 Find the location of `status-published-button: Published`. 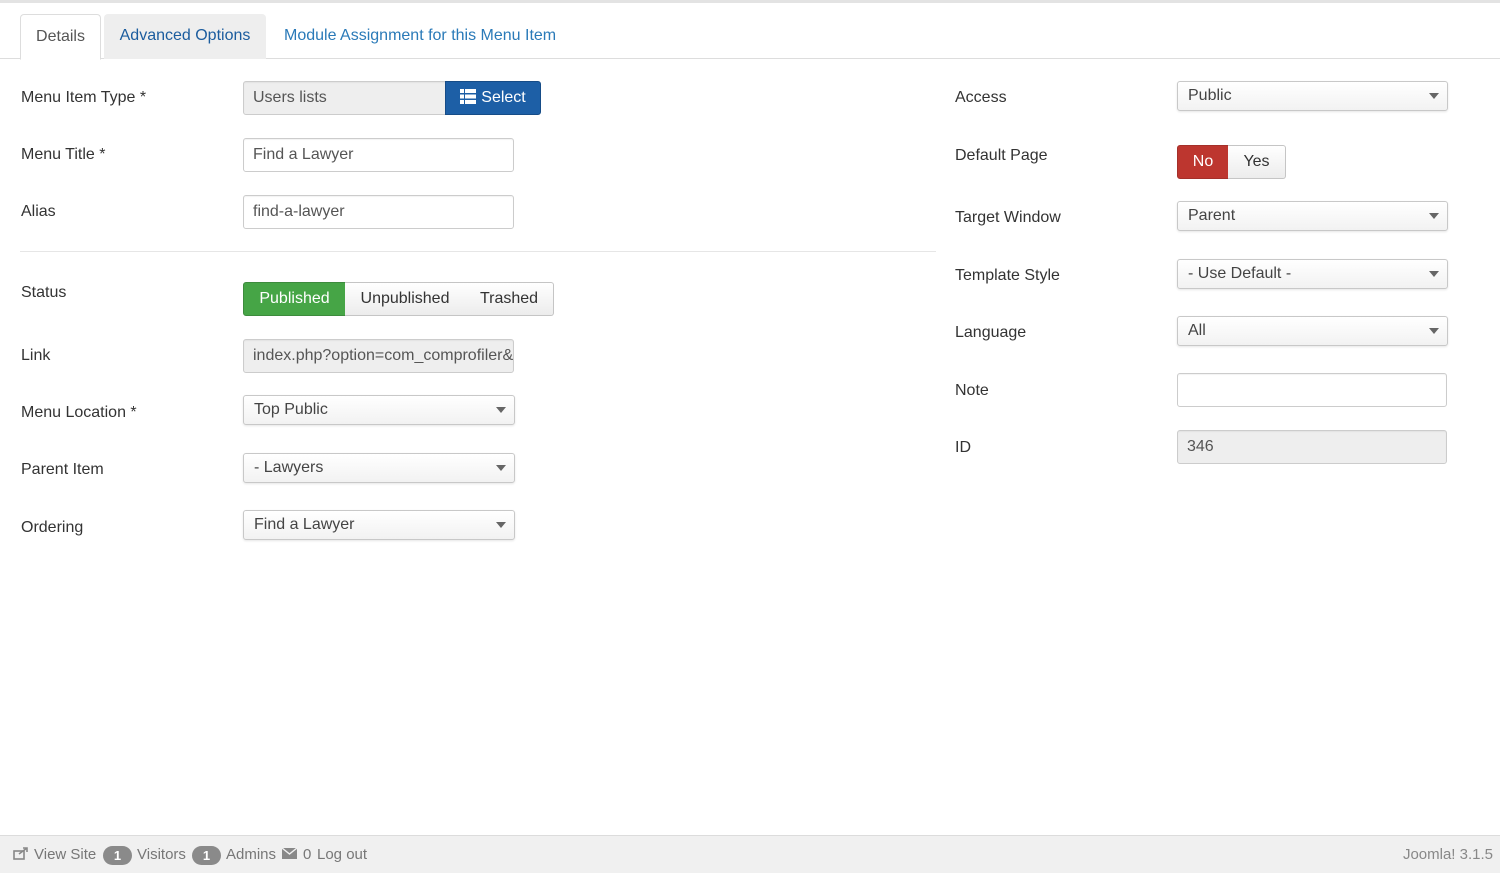

status-published-button: Published is located at coordinates (294, 299).